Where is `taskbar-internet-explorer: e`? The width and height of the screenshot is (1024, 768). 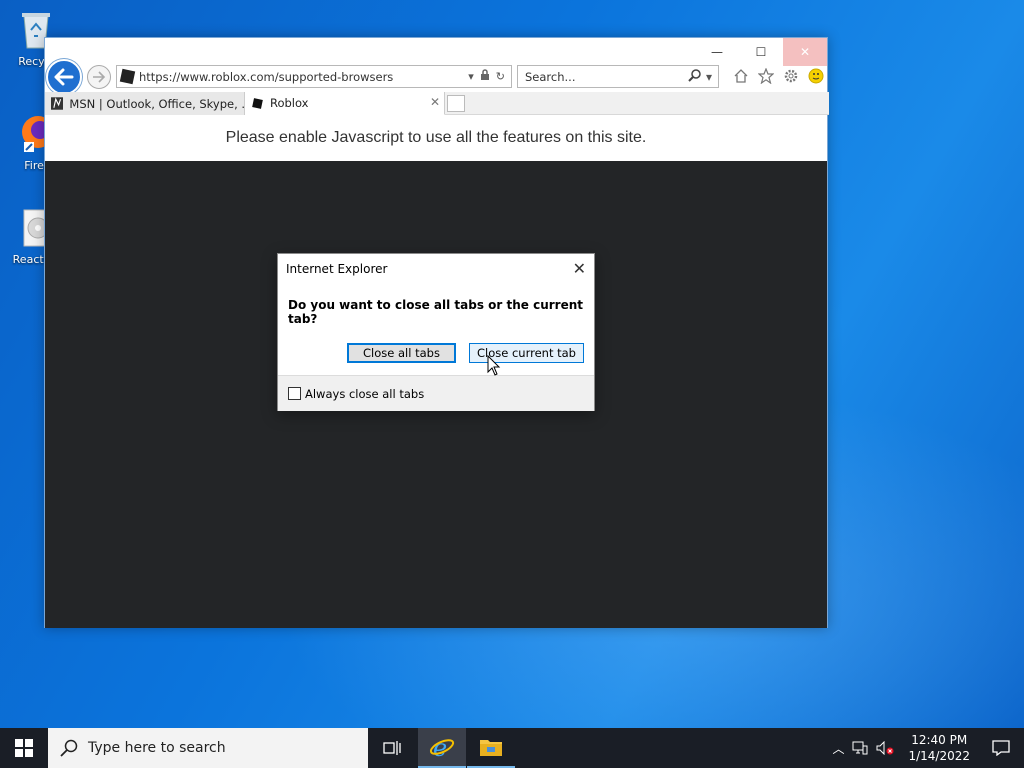 taskbar-internet-explorer: e is located at coordinates (442, 748).